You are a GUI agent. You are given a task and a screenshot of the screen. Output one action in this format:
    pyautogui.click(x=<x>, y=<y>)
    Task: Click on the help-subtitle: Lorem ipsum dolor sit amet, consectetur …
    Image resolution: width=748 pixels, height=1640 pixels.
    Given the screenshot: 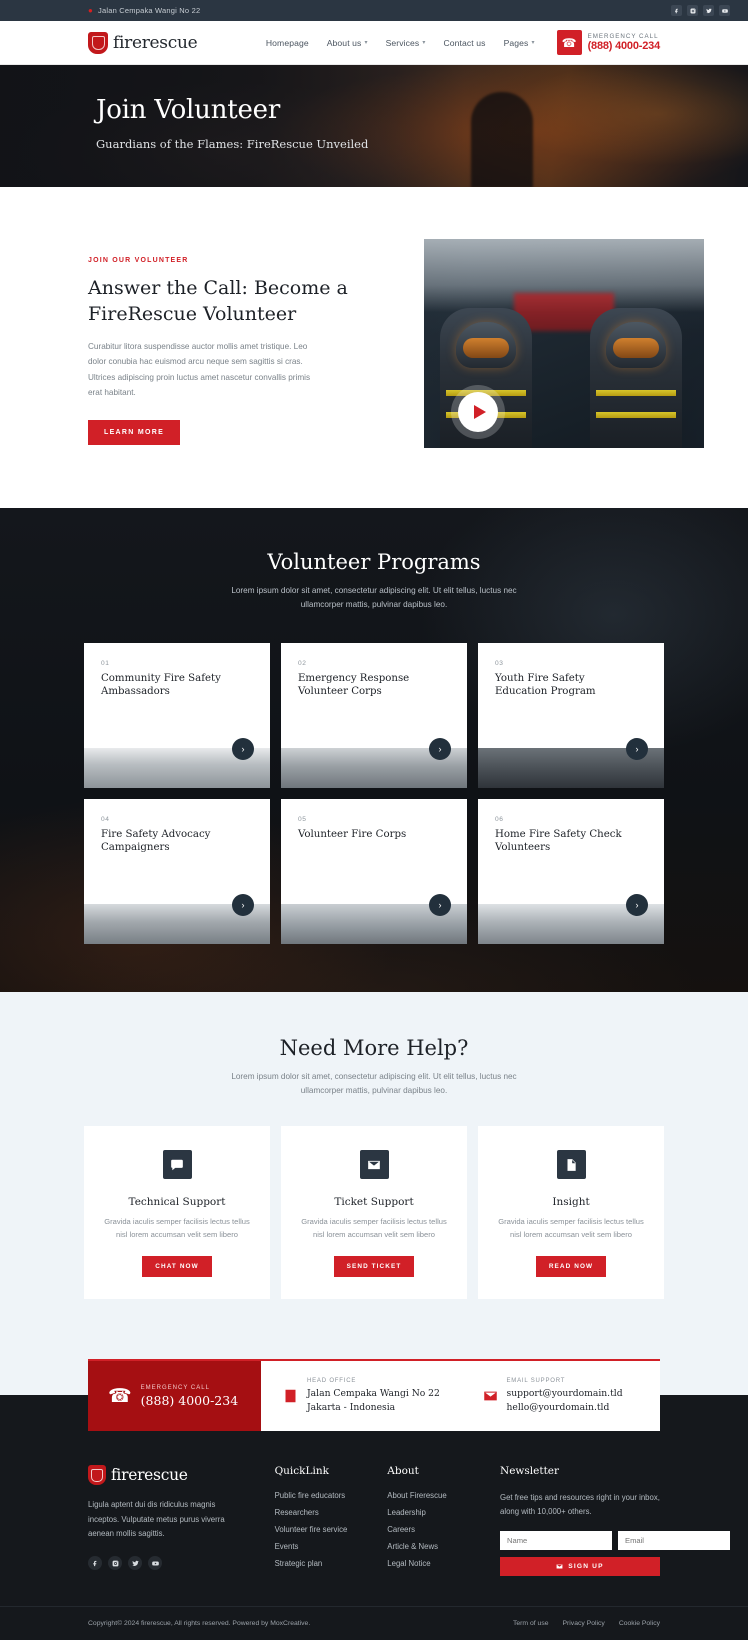 What is the action you would take?
    pyautogui.click(x=374, y=1083)
    